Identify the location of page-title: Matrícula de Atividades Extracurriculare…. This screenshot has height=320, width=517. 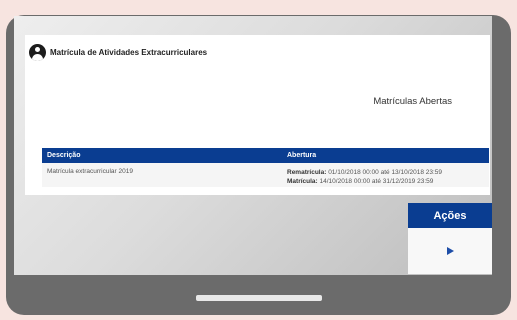
(129, 52).